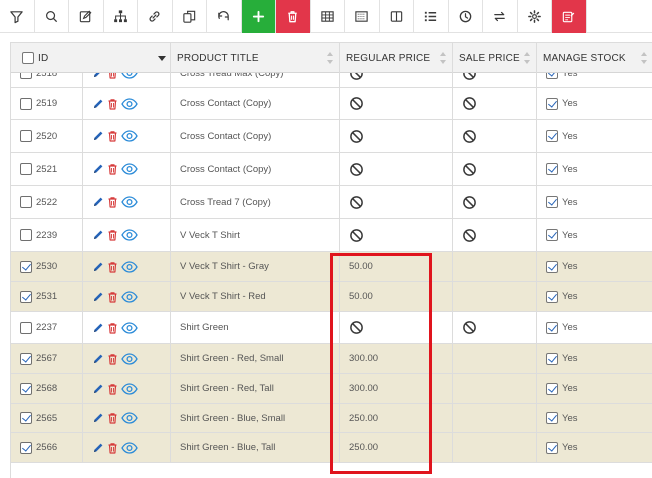 This screenshot has height=478, width=652. What do you see at coordinates (162, 58) in the screenshot?
I see `chevron-down-icon` at bounding box center [162, 58].